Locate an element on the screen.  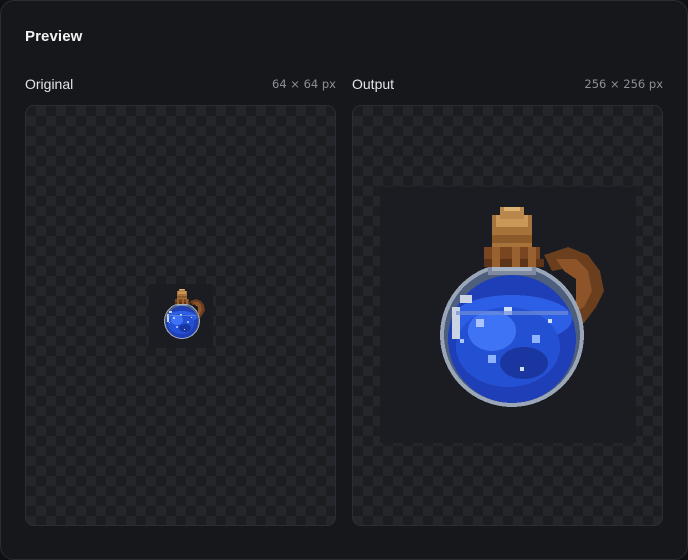
output-header: Output 256 × 256 px is located at coordinates (507, 84).